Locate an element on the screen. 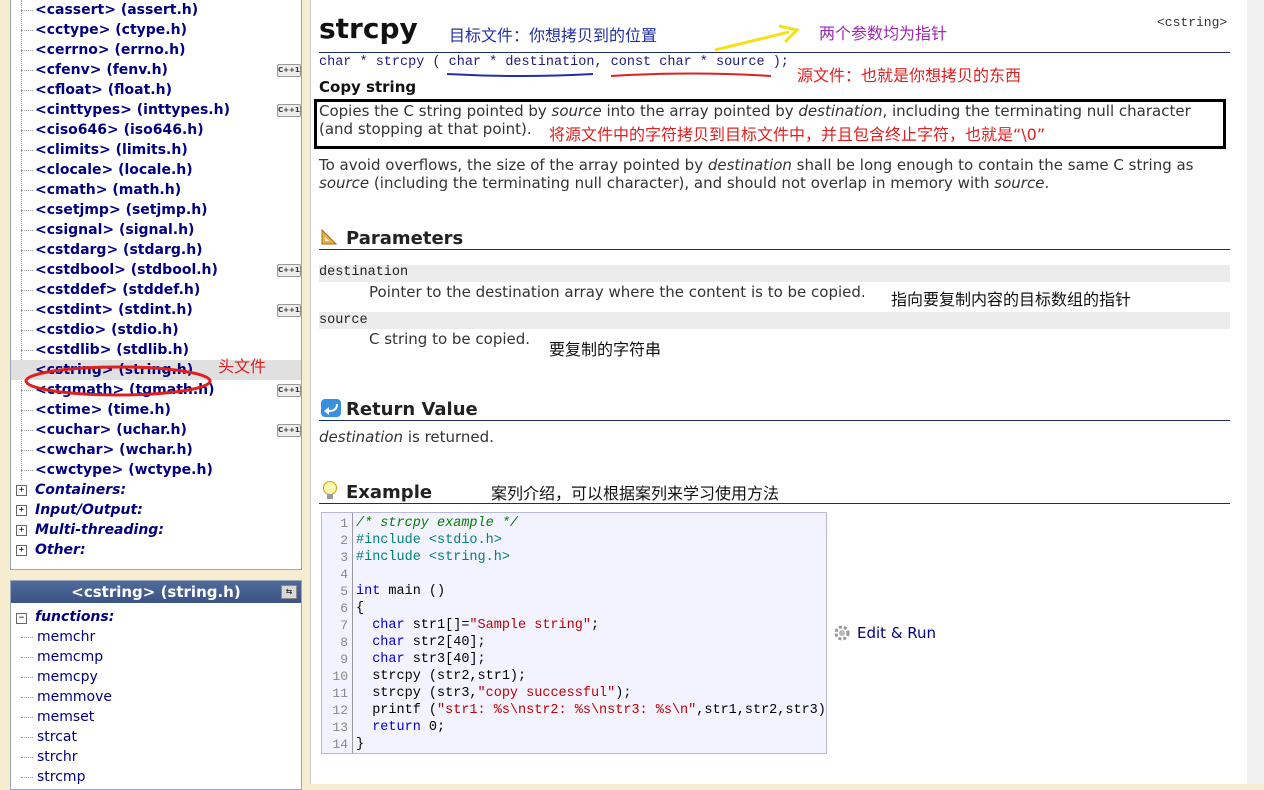 The width and height of the screenshot is (1264, 790). function-link: memcpy is located at coordinates (67, 677).